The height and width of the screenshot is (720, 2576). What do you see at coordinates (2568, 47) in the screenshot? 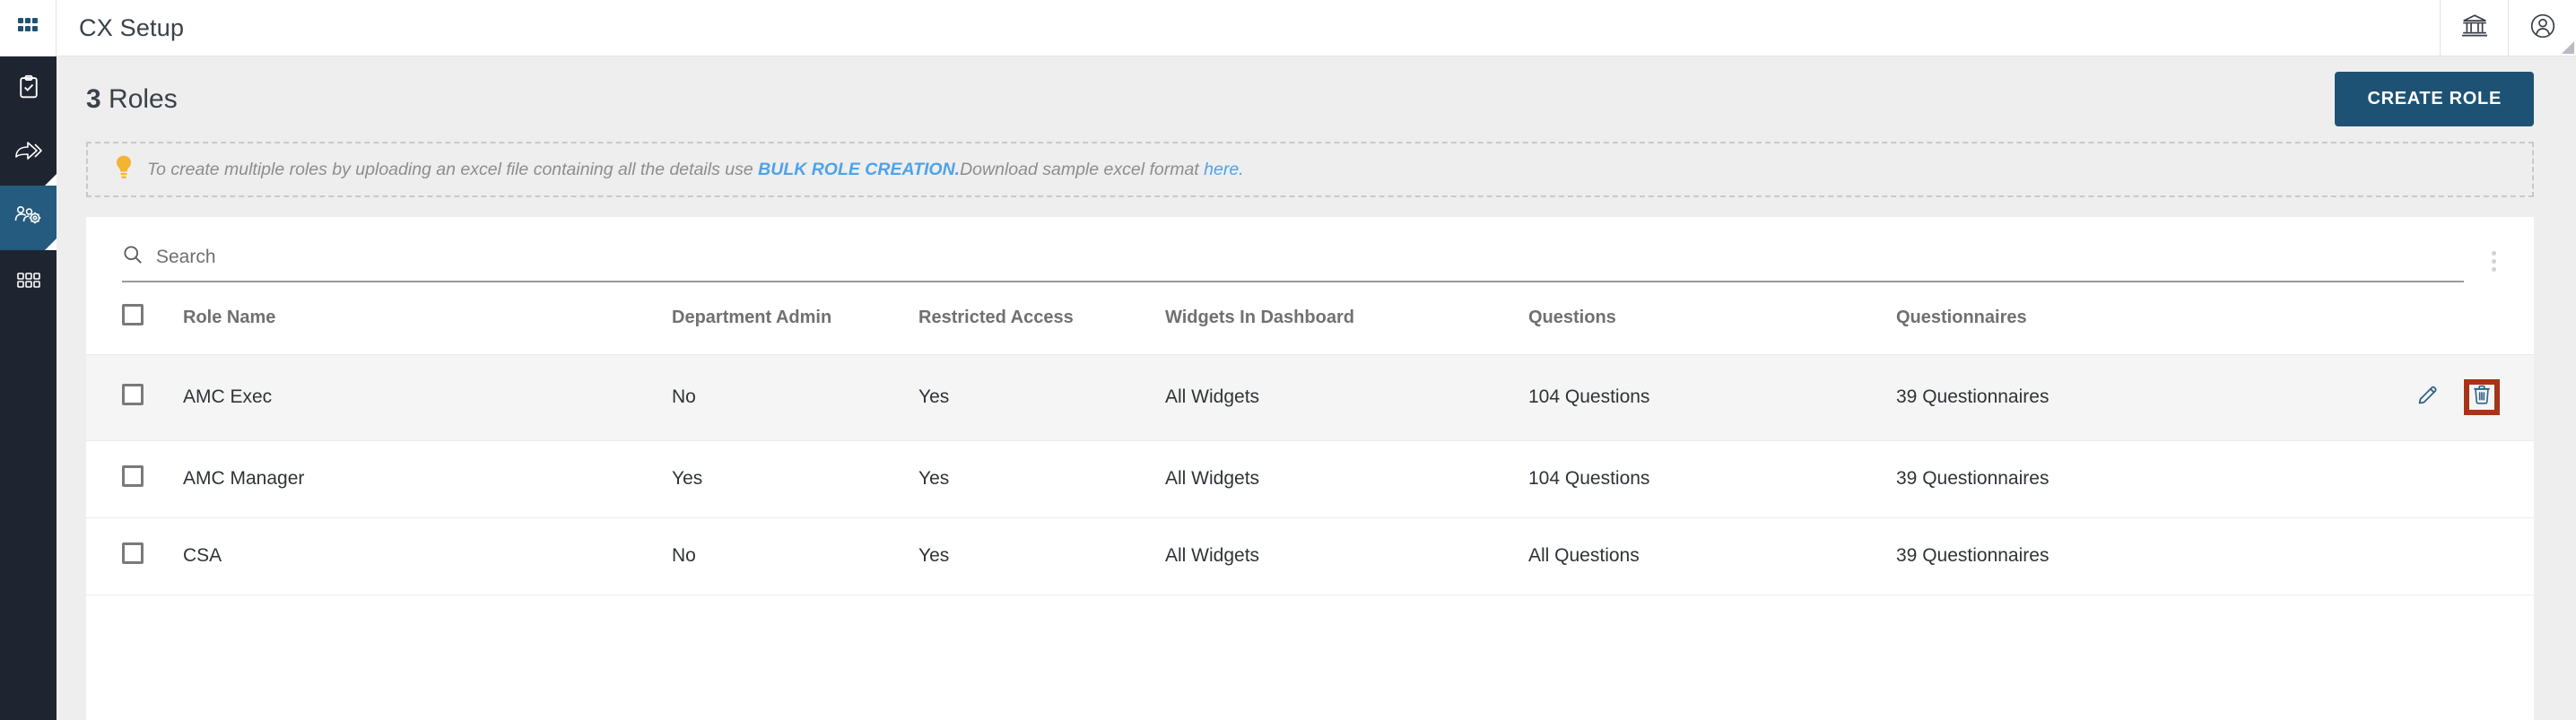
I see `resize-corner-indicator` at bounding box center [2568, 47].